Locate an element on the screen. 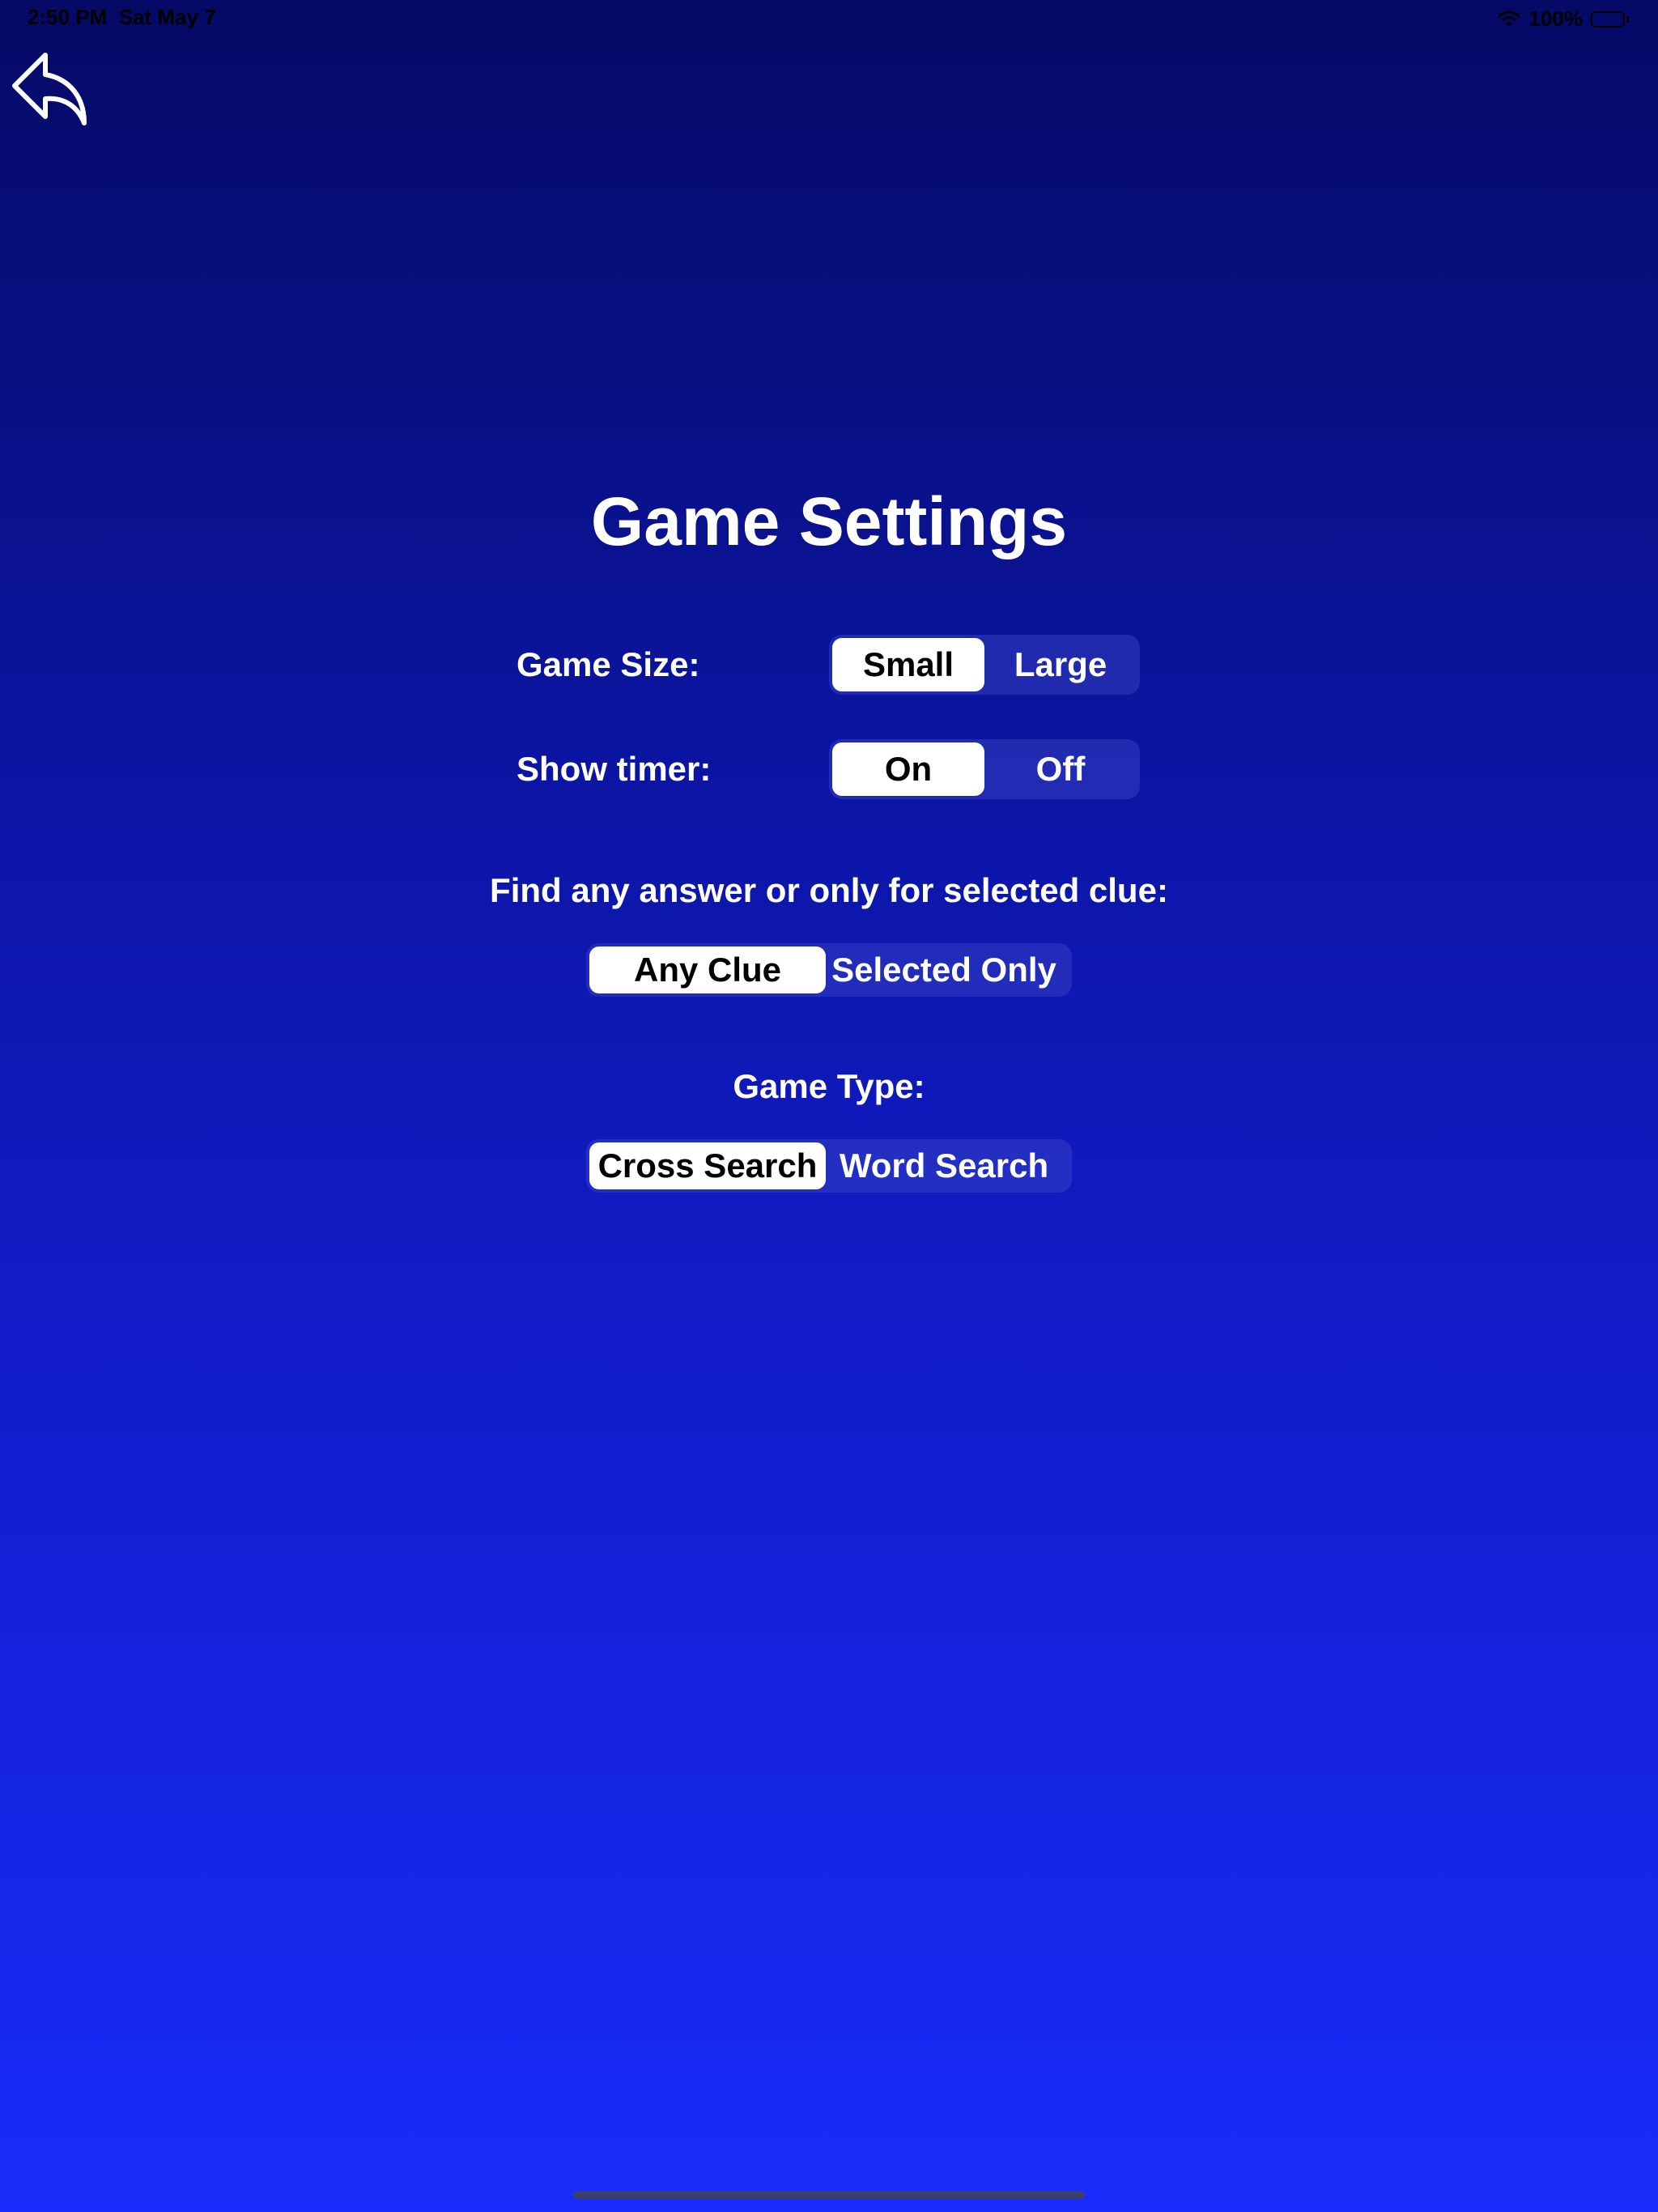 This screenshot has width=1658, height=2212. game-type-word-search-option: Word Search is located at coordinates (944, 1165).